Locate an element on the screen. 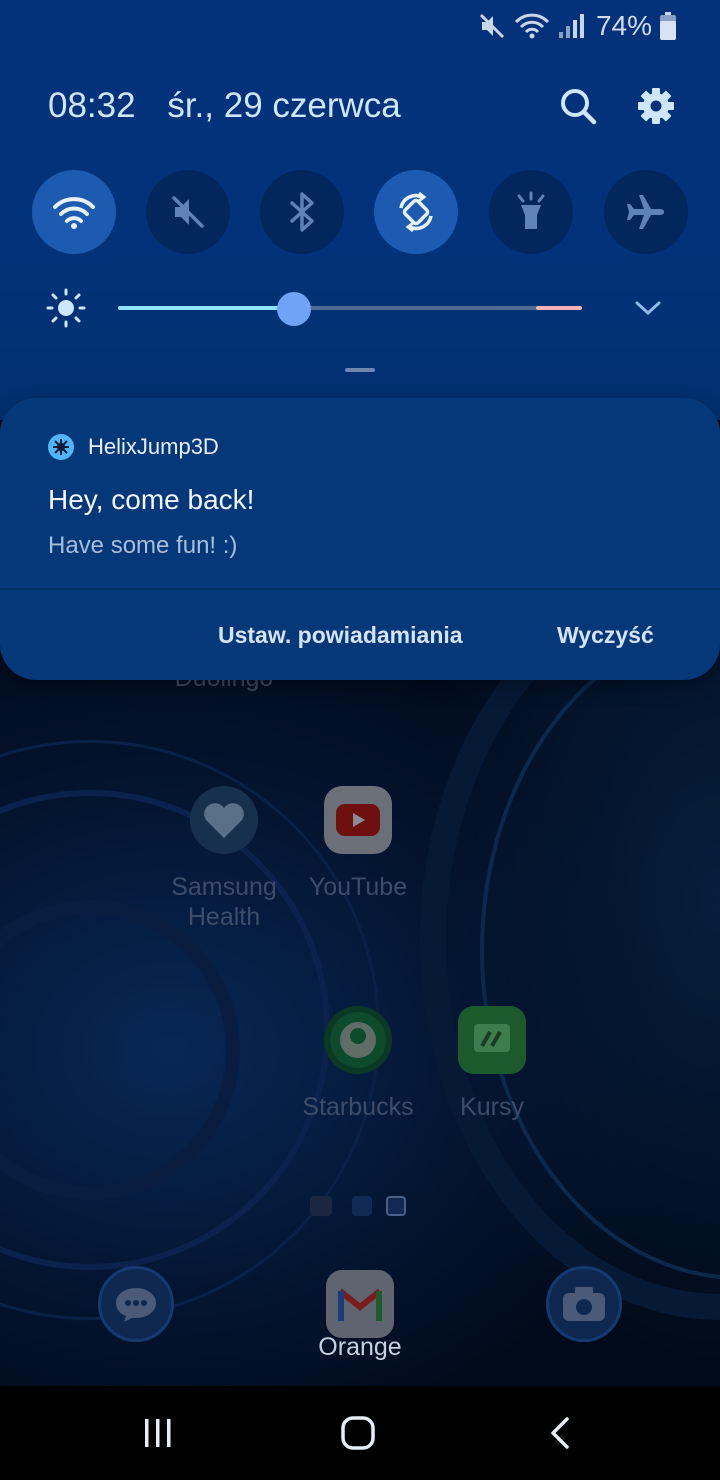 The width and height of the screenshot is (720, 1480). toggle-auto-rotate is located at coordinates (416, 212).